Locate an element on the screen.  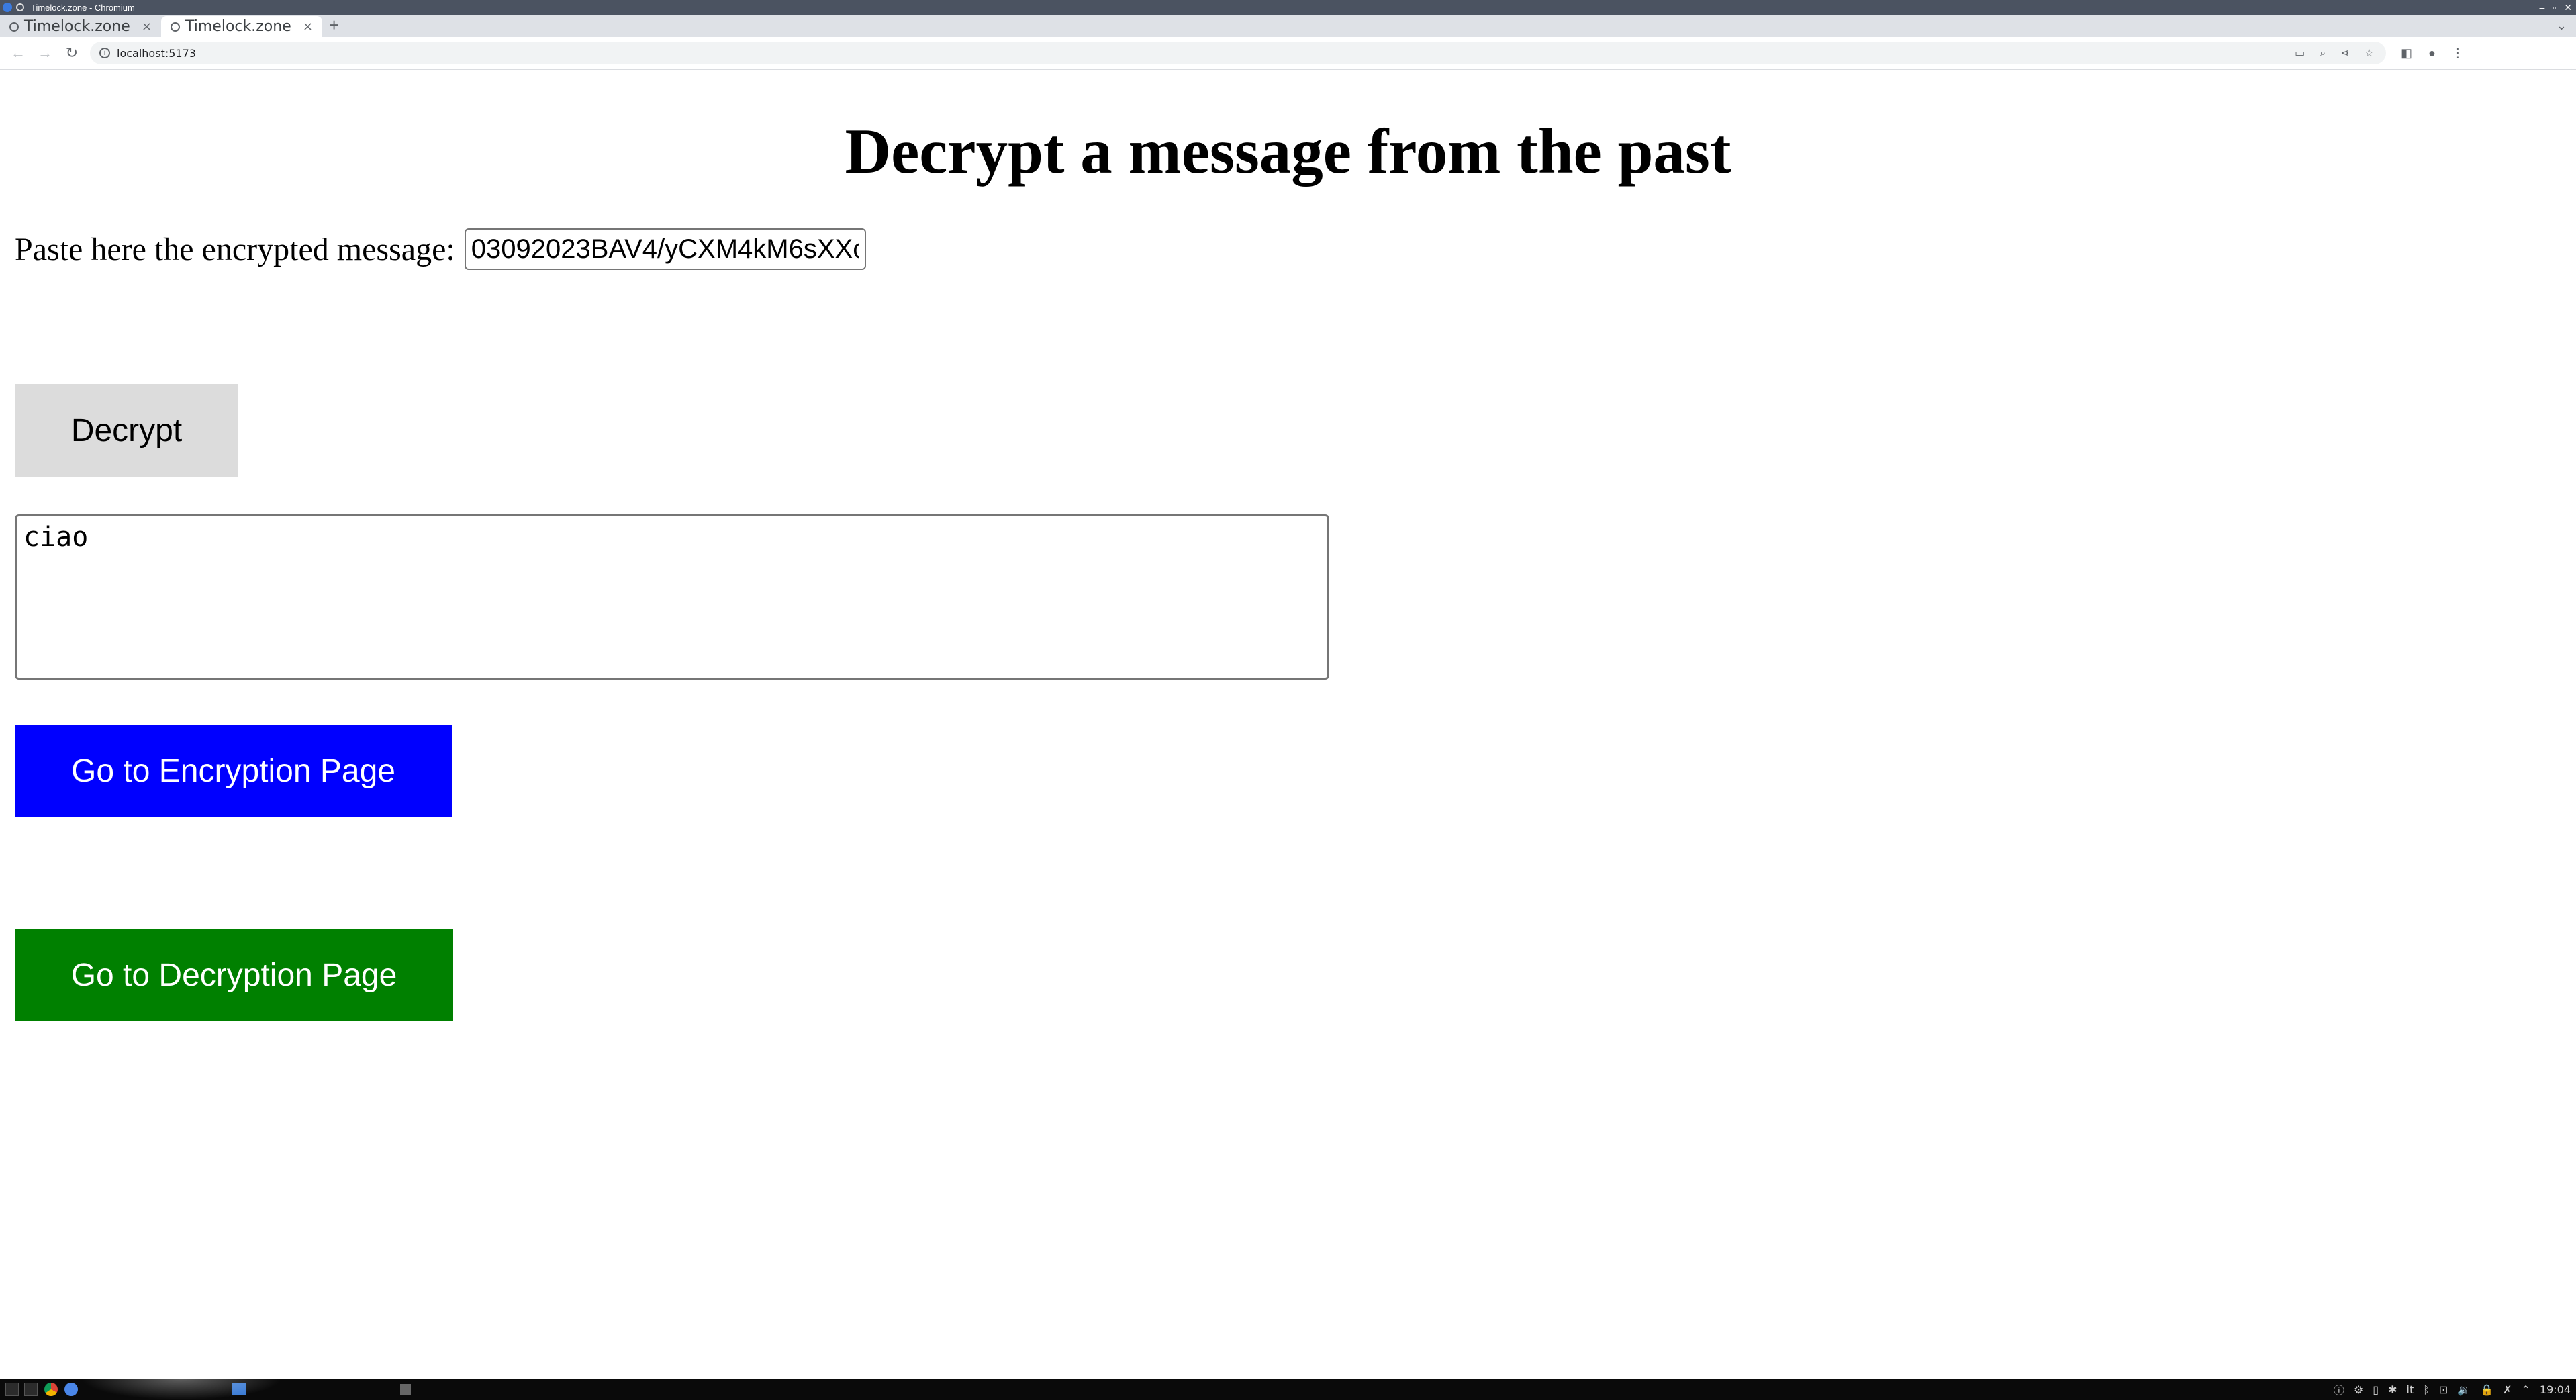
bluetooth-icon: ᛒ is located at coordinates (2426, 1390).